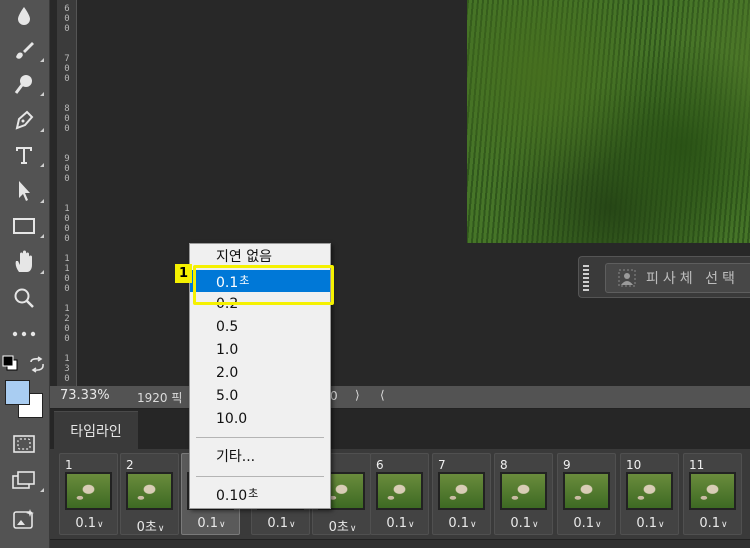 This screenshot has width=750, height=548. I want to click on tools-panel, so click(25, 274).